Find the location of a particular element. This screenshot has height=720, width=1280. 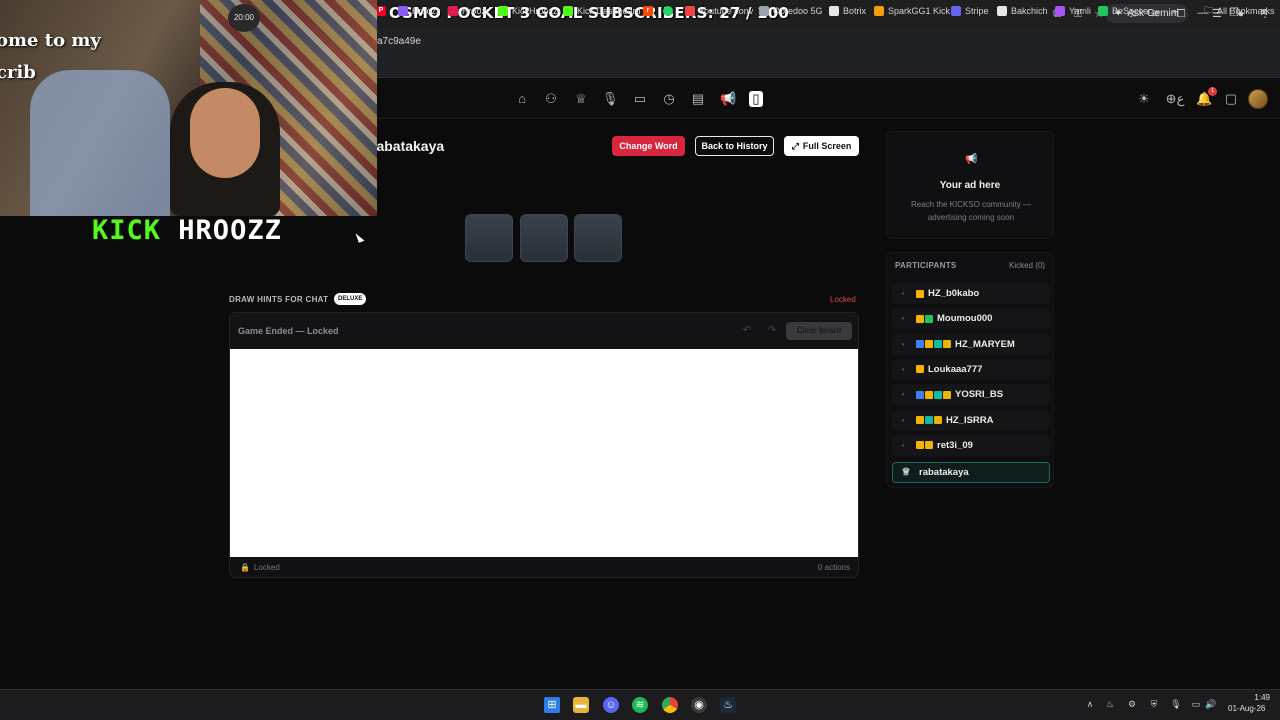

tray-microphone-icon: 🎙 is located at coordinates (1176, 704).